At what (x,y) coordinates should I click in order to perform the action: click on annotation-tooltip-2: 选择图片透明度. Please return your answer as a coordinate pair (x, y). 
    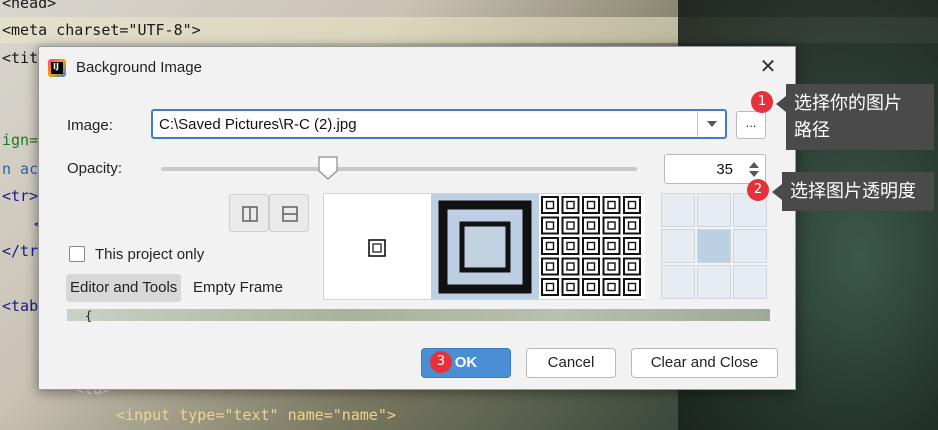
    Looking at the image, I should click on (853, 191).